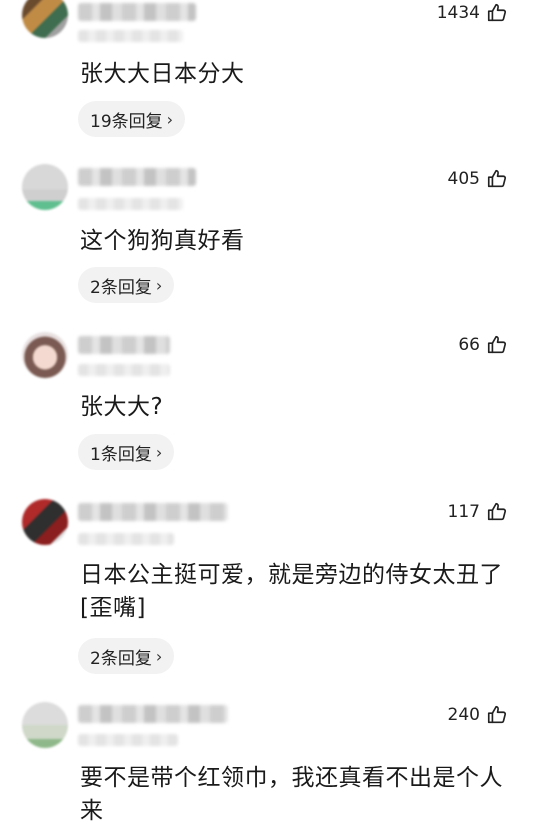 The width and height of the screenshot is (538, 828). I want to click on like-count: 117, so click(463, 512).